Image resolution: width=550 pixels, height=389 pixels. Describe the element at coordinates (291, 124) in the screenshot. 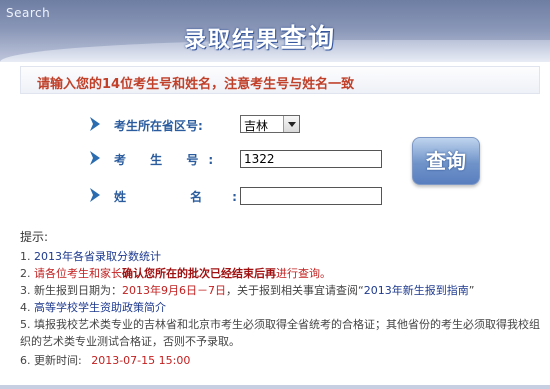

I see `chevron-down-icon` at that location.